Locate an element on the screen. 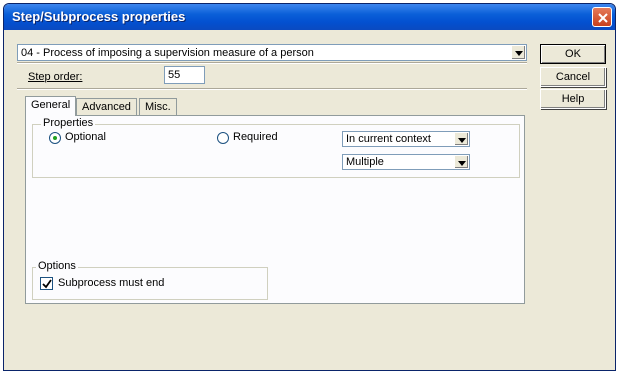 This screenshot has height=376, width=619. step-order-input: 55 is located at coordinates (184, 75).